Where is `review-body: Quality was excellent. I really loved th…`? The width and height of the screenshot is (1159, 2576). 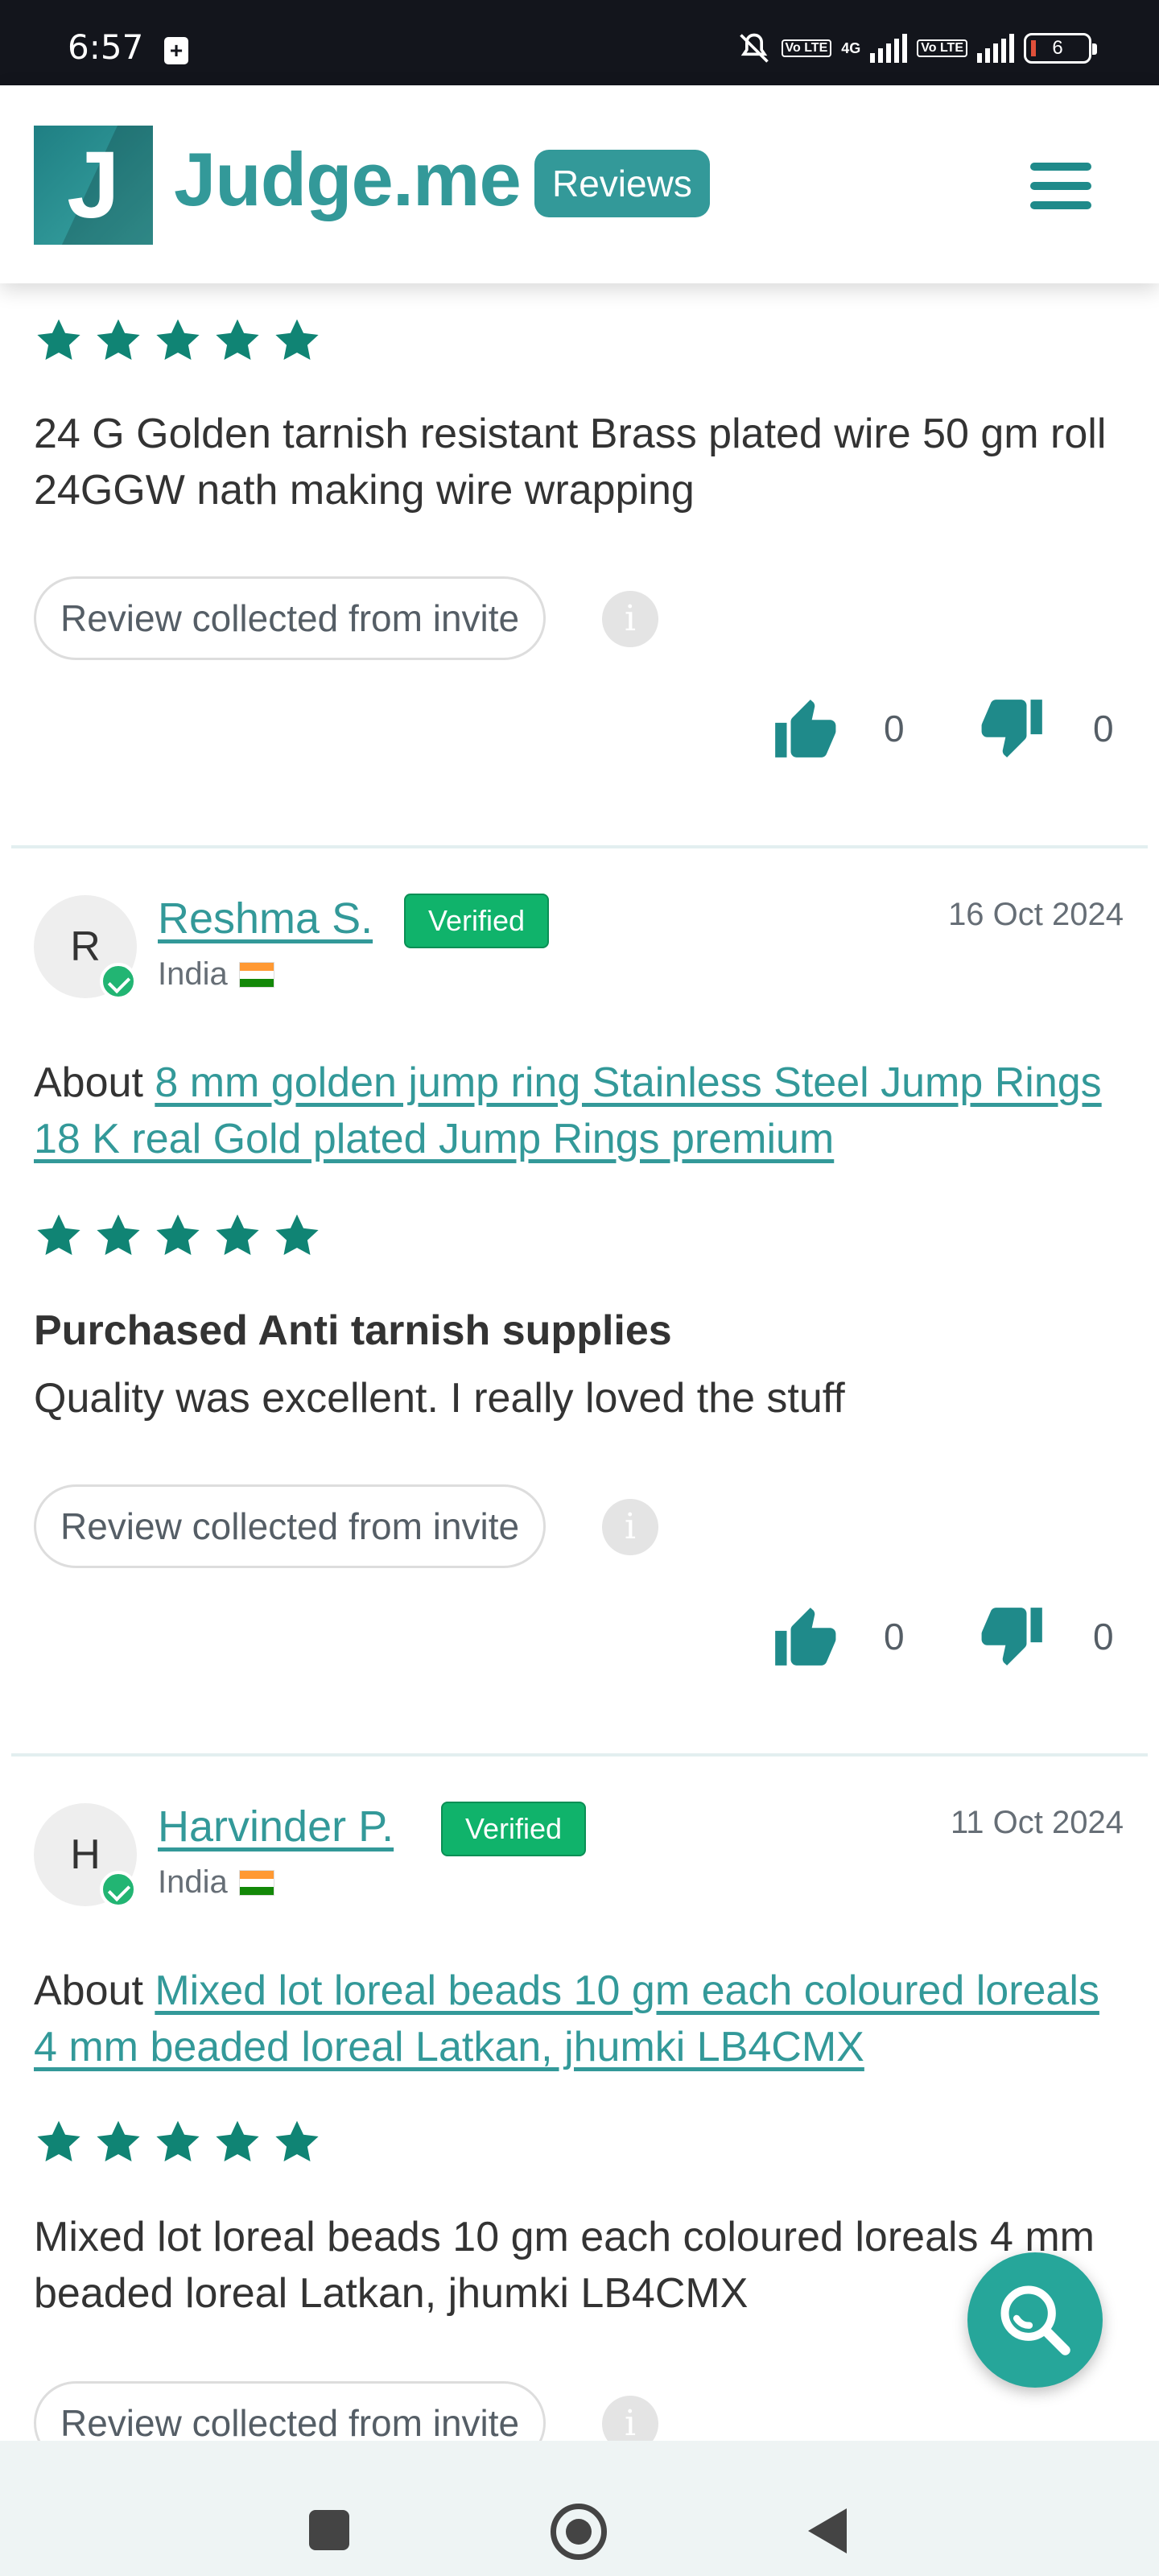 review-body: Quality was excellent. I really loved th… is located at coordinates (440, 1398).